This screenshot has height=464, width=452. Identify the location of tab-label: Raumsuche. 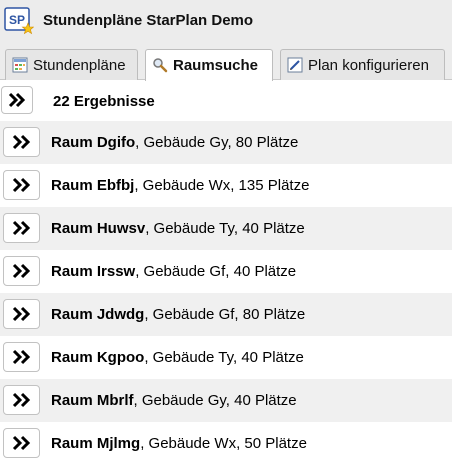
(216, 65).